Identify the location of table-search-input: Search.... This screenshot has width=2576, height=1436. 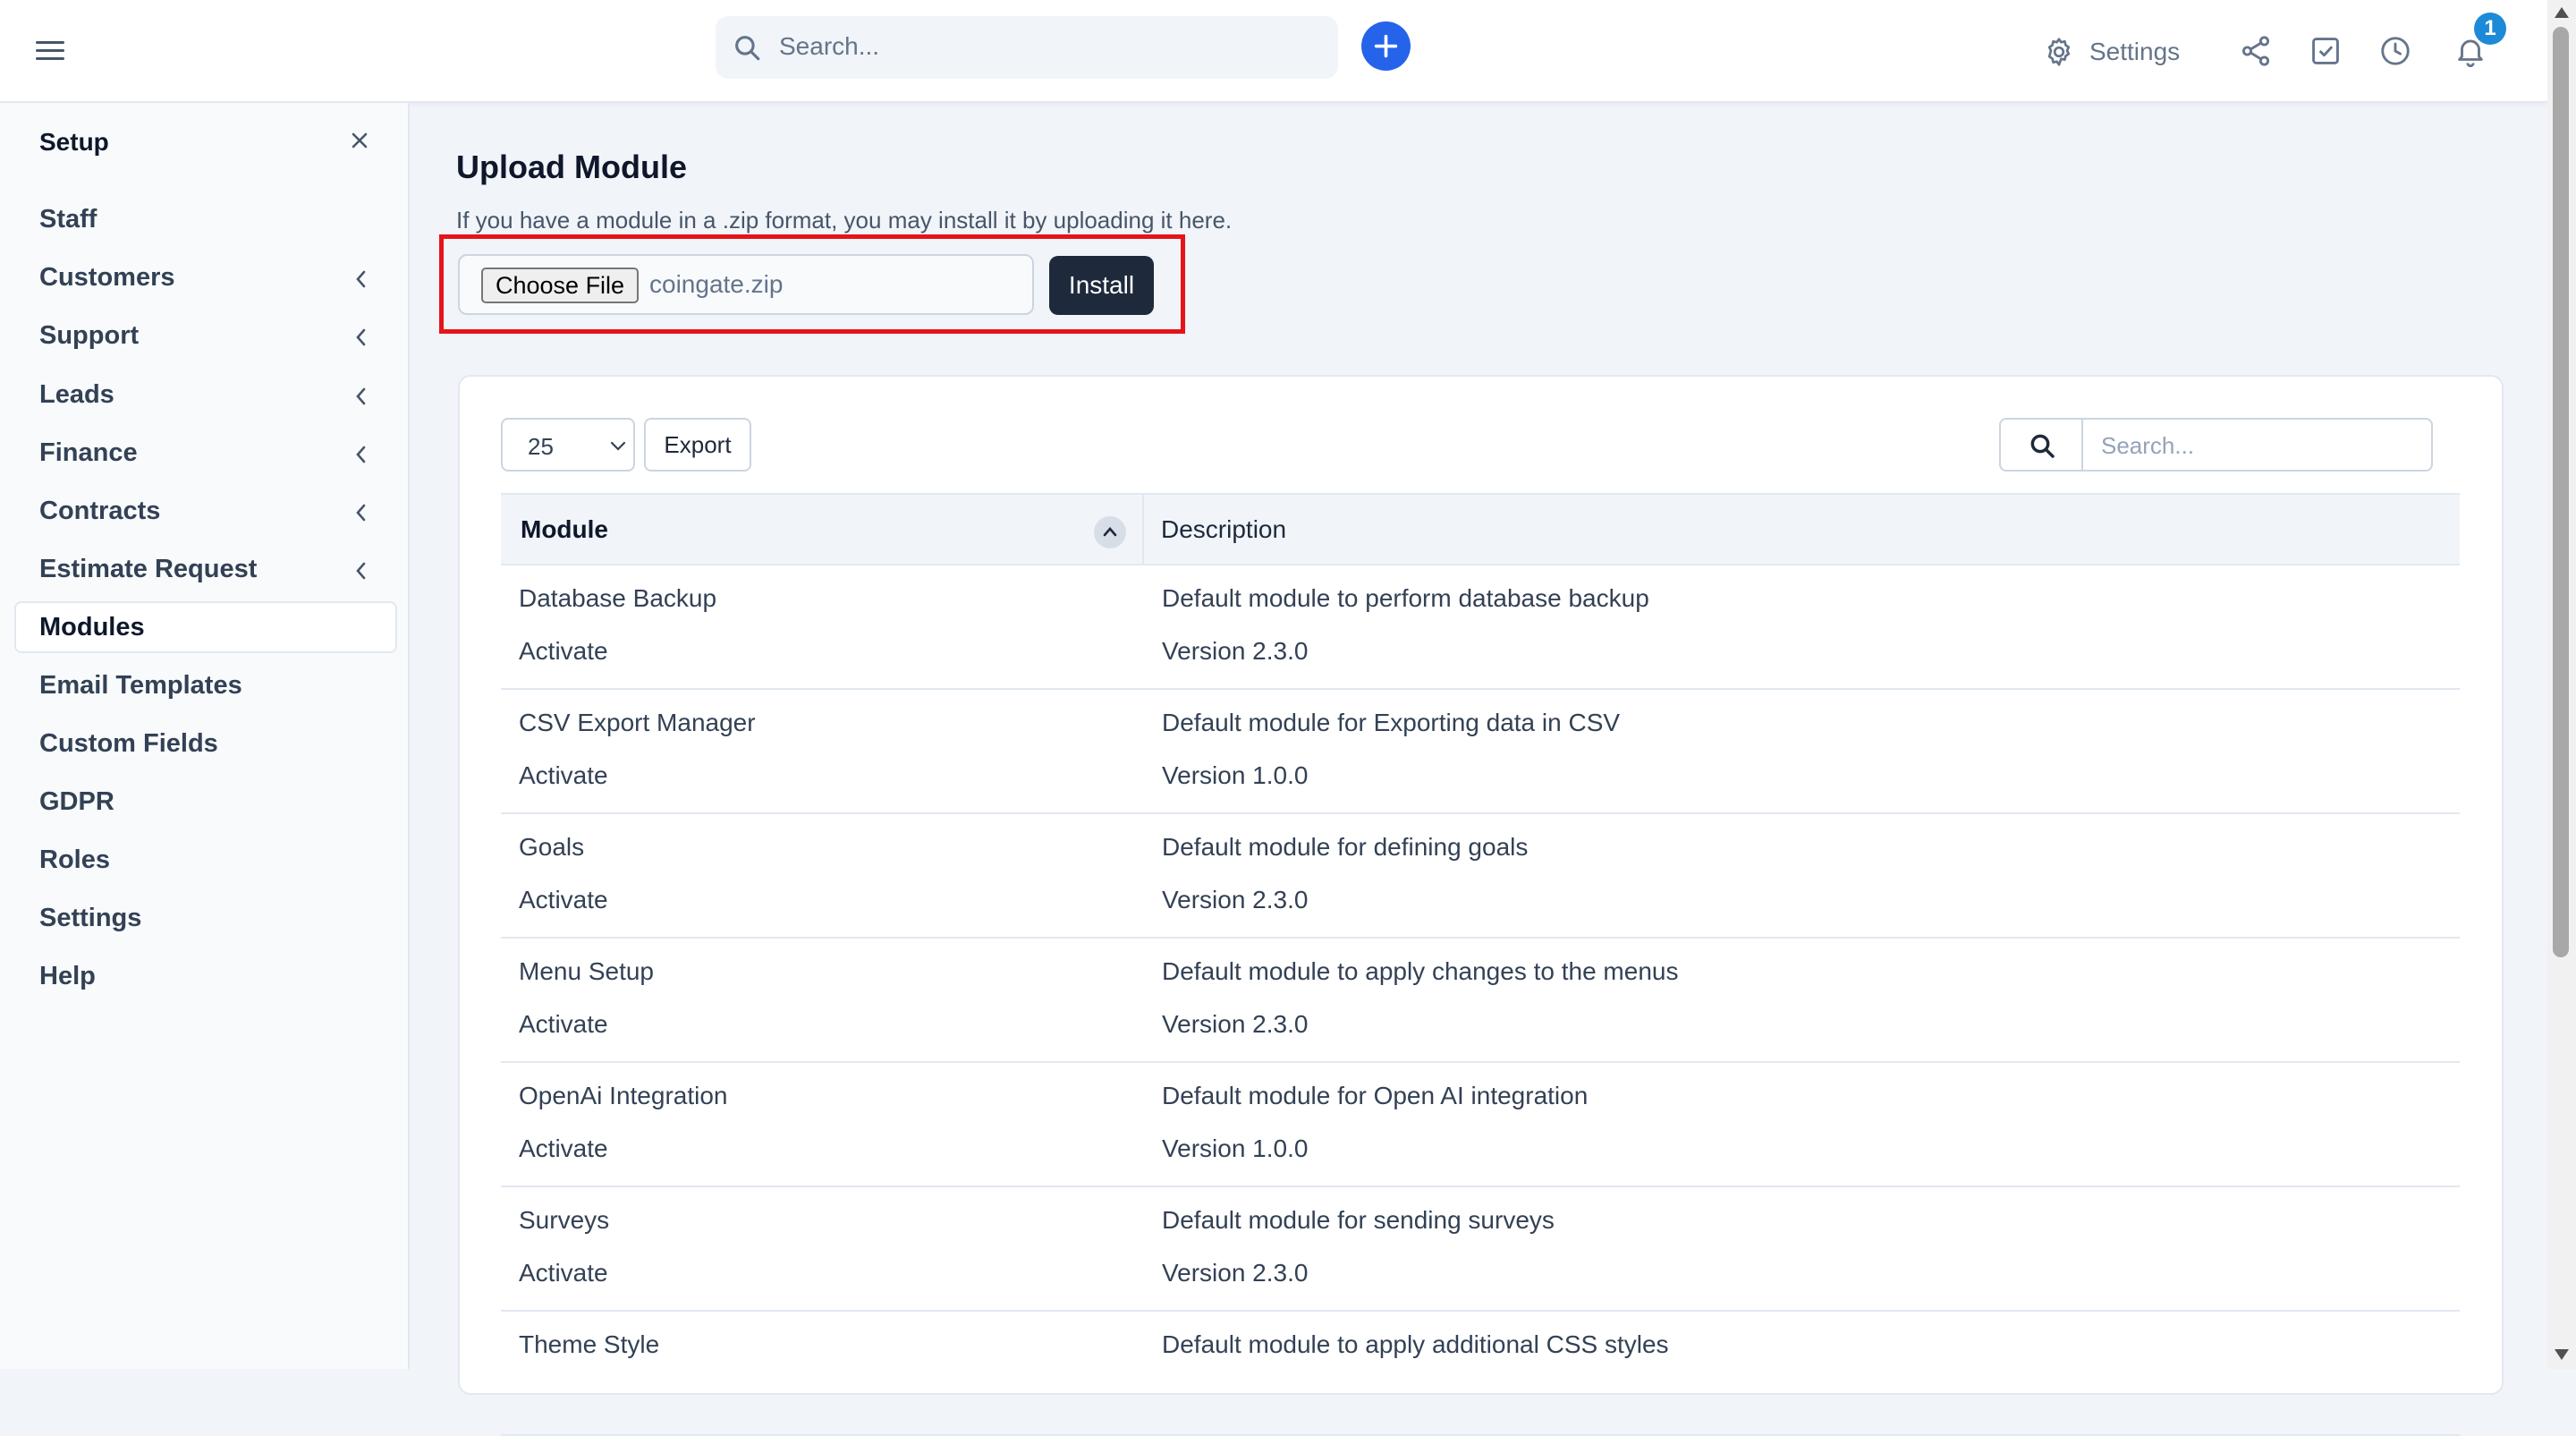
(2216, 445).